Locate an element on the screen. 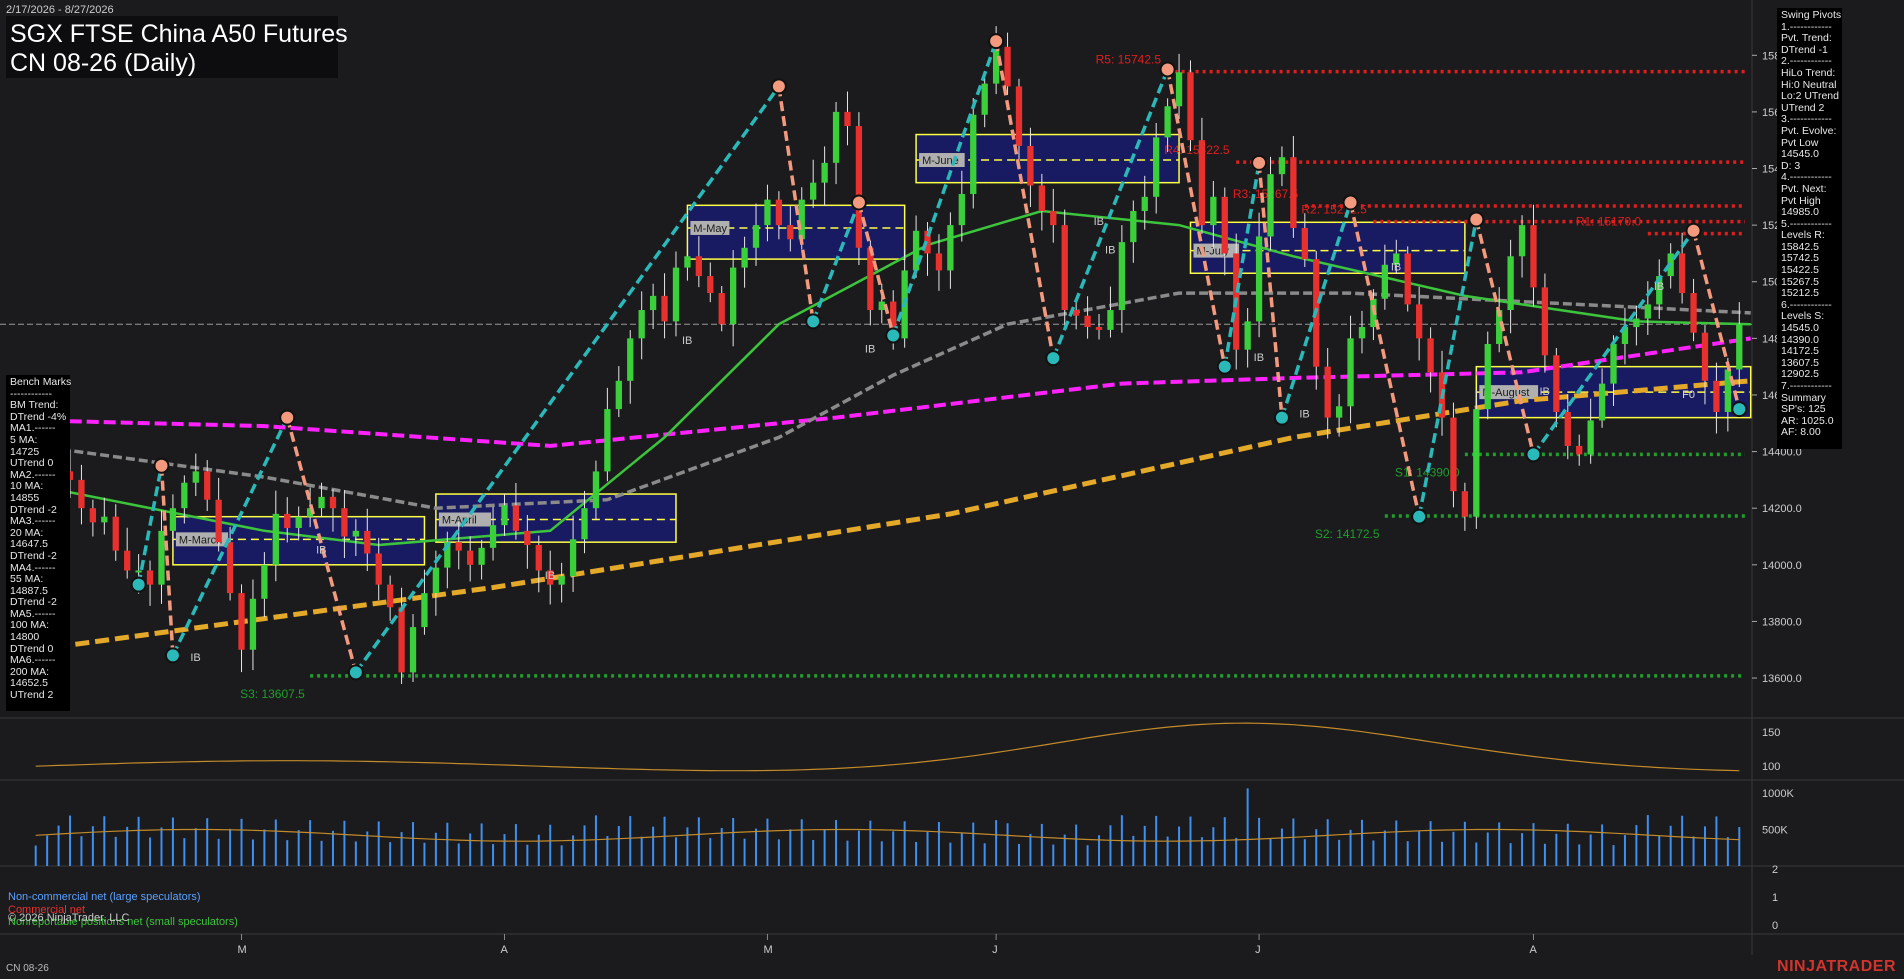 The width and height of the screenshot is (1904, 979). support-label: S3: 13607.5 is located at coordinates (272, 694).